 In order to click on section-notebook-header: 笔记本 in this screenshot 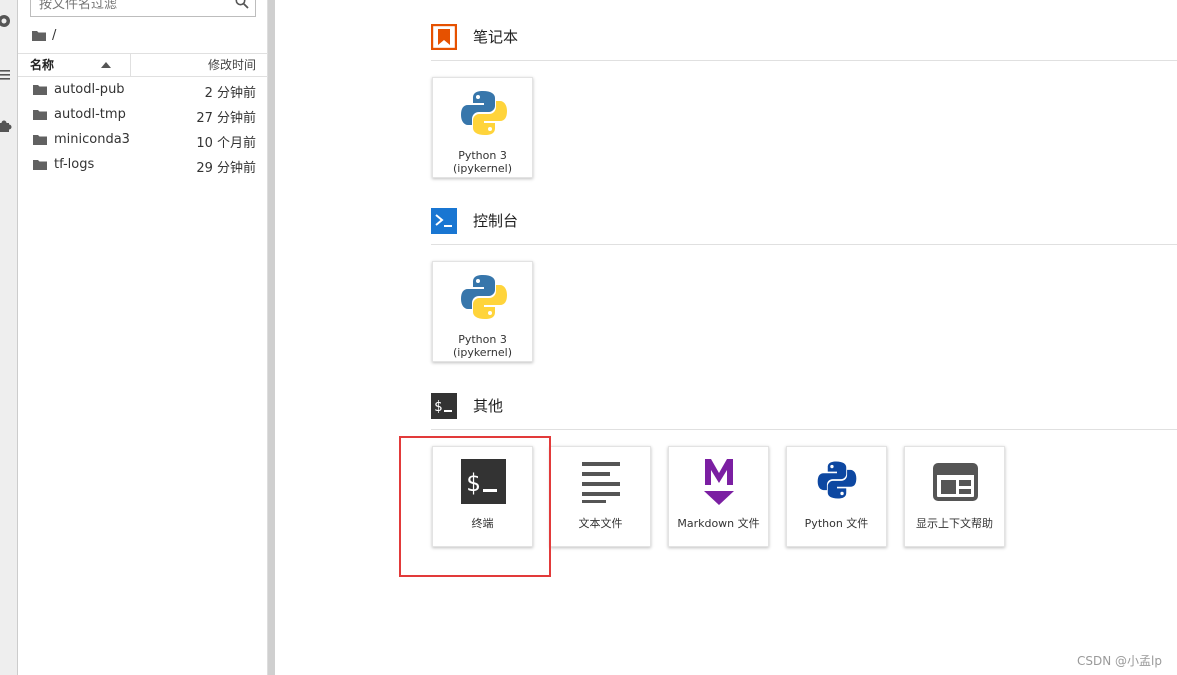, I will do `click(804, 41)`.